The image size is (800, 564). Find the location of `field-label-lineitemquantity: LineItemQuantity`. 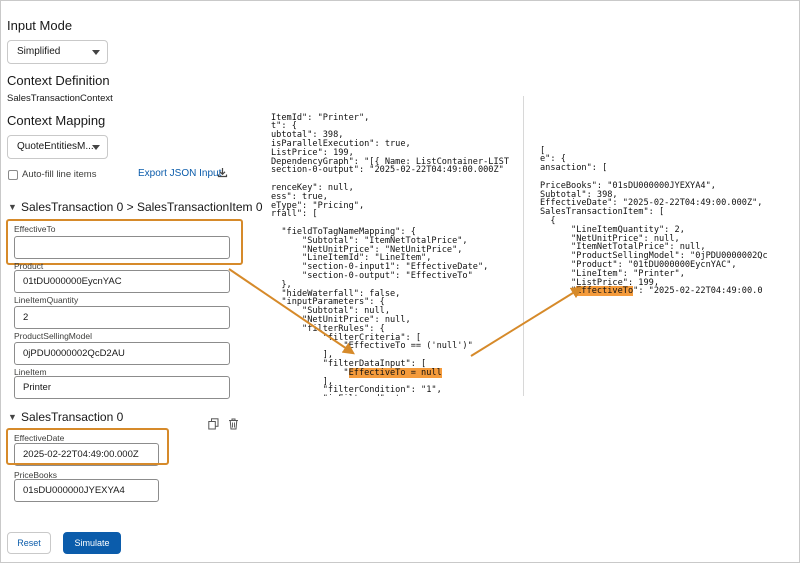

field-label-lineitemquantity: LineItemQuantity is located at coordinates (46, 300).